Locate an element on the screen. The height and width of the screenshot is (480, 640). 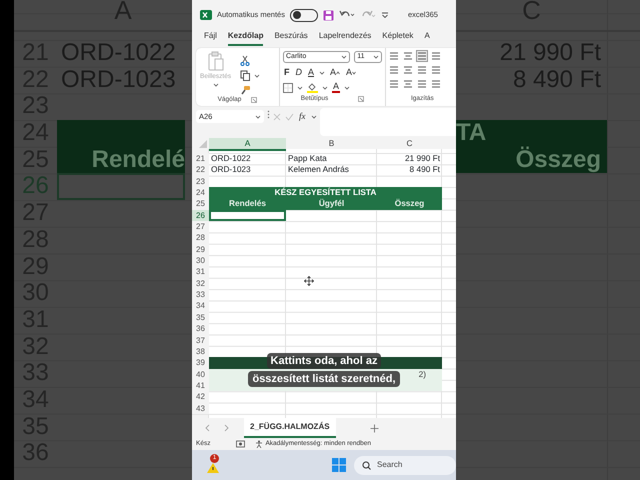
formula-input is located at coordinates (388, 122).